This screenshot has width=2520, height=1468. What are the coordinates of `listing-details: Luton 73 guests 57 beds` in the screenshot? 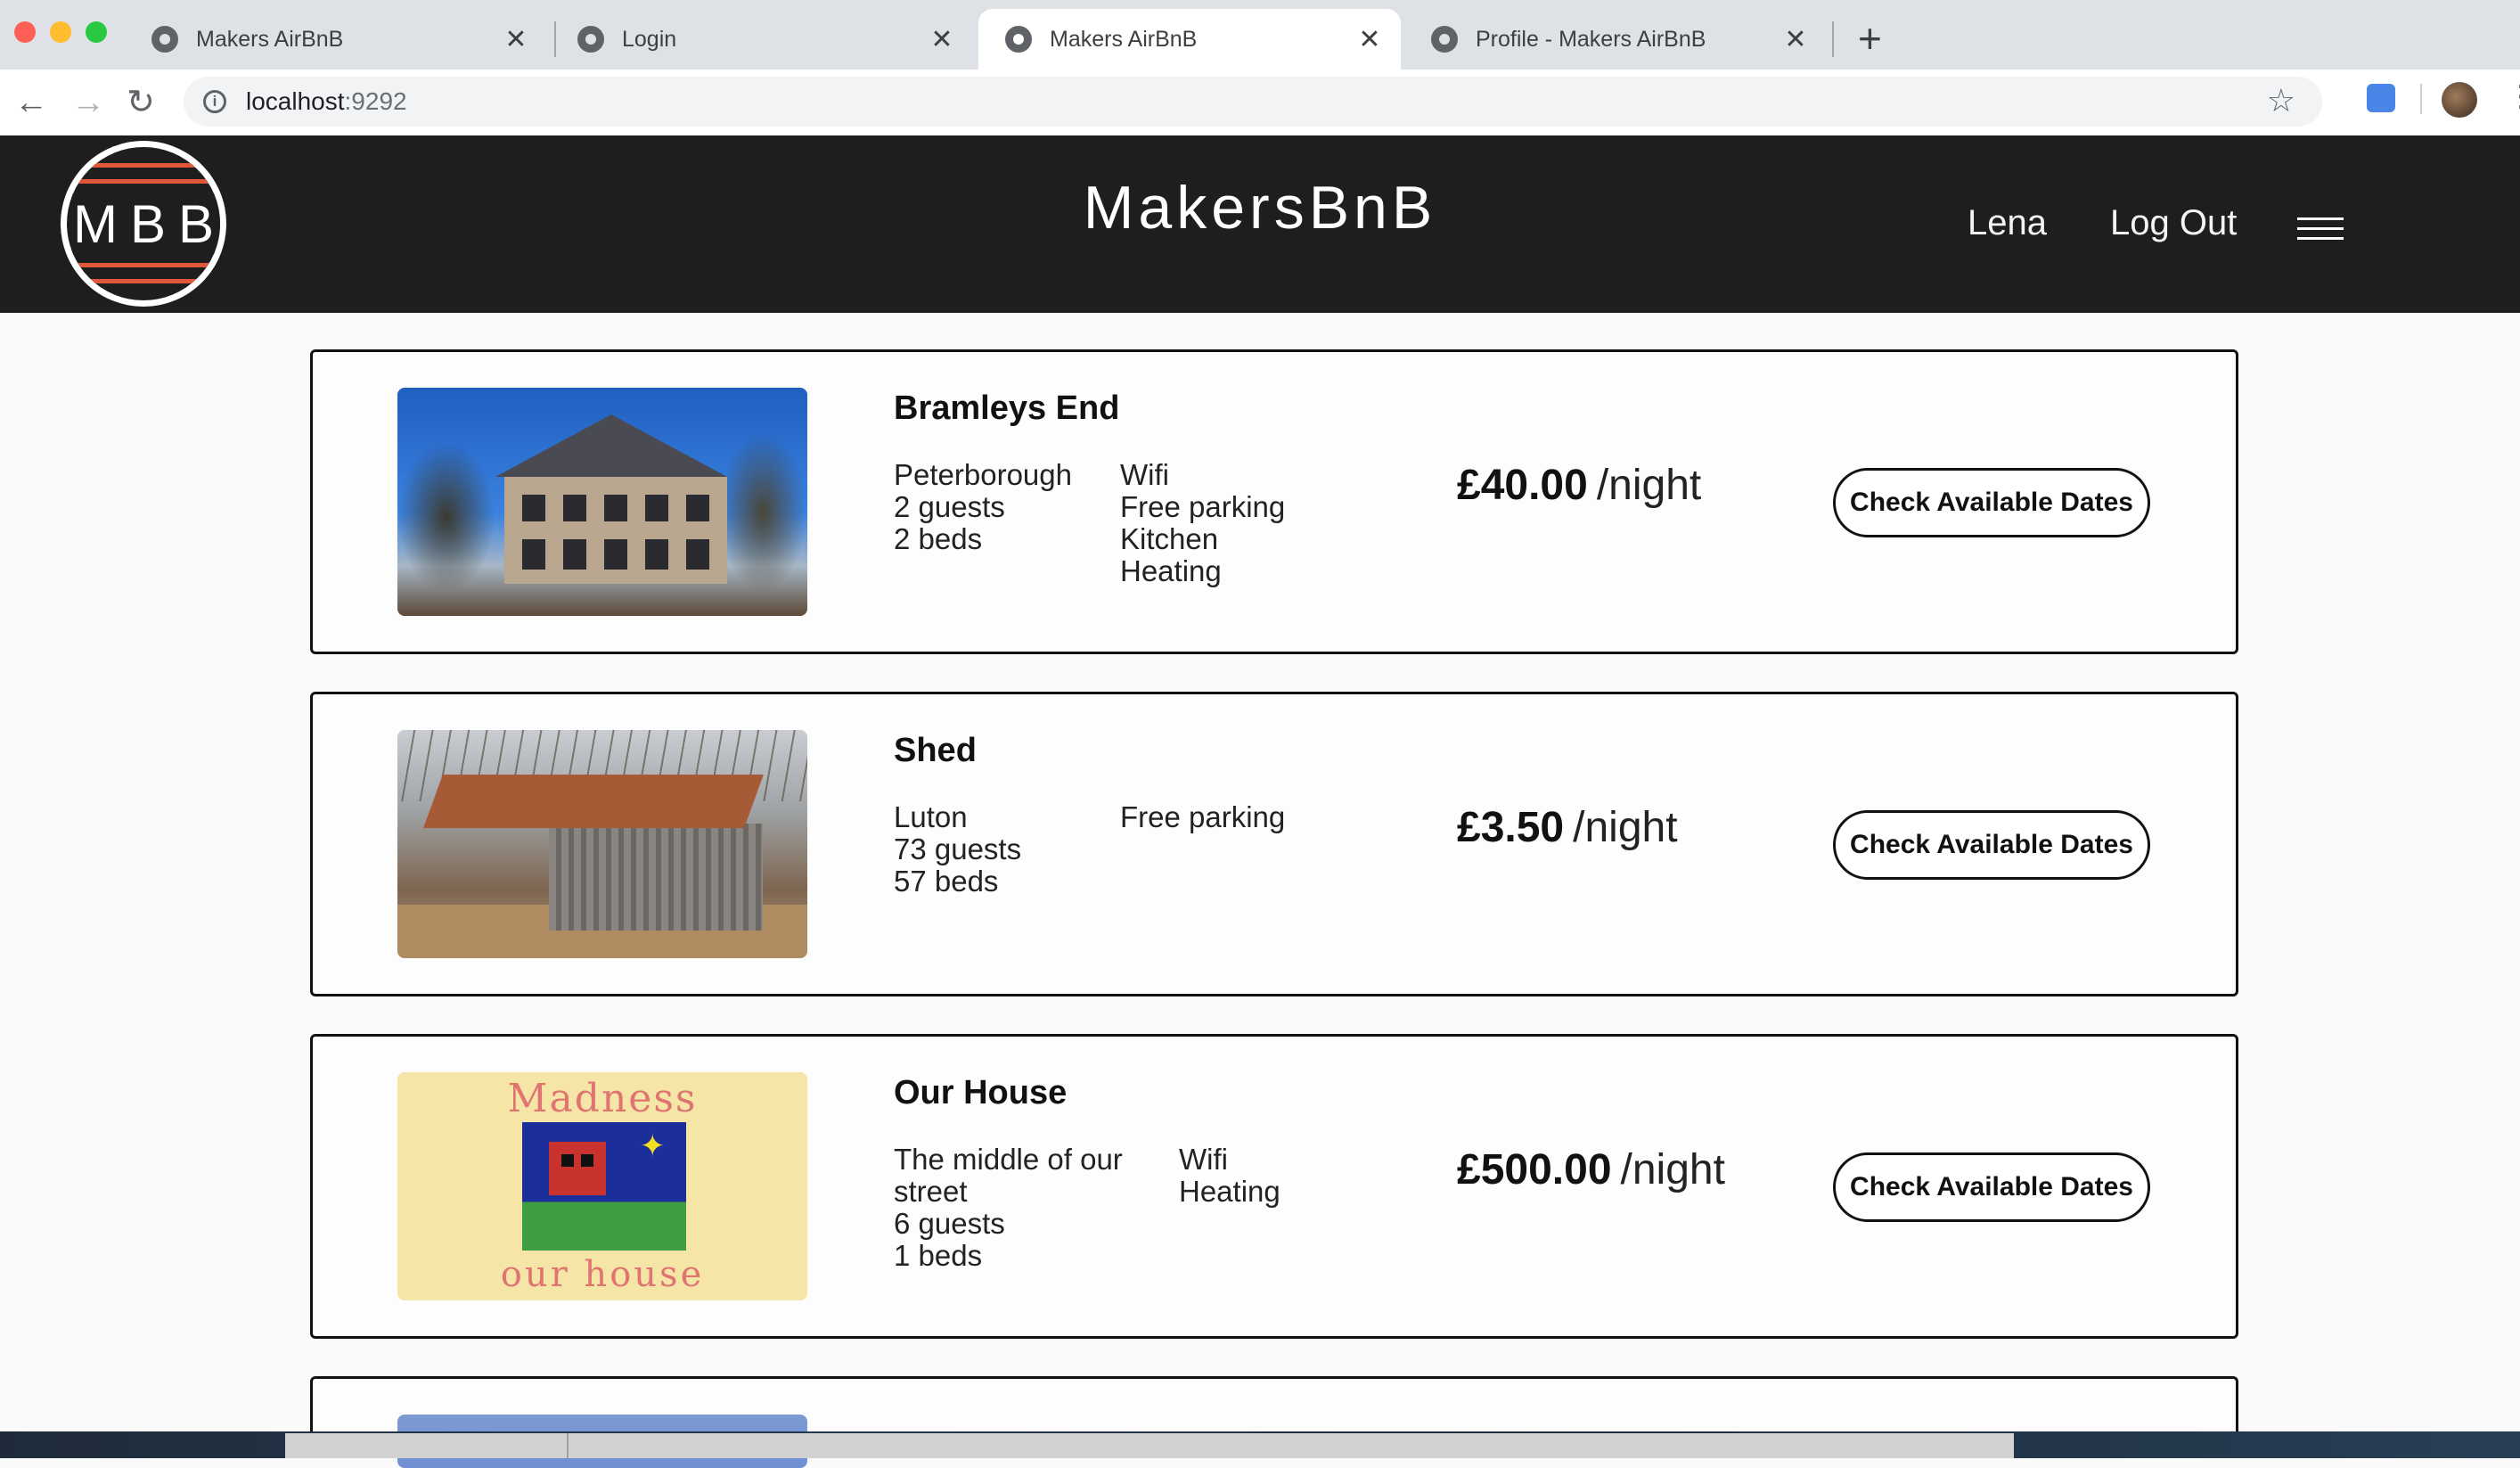 It's located at (1005, 849).